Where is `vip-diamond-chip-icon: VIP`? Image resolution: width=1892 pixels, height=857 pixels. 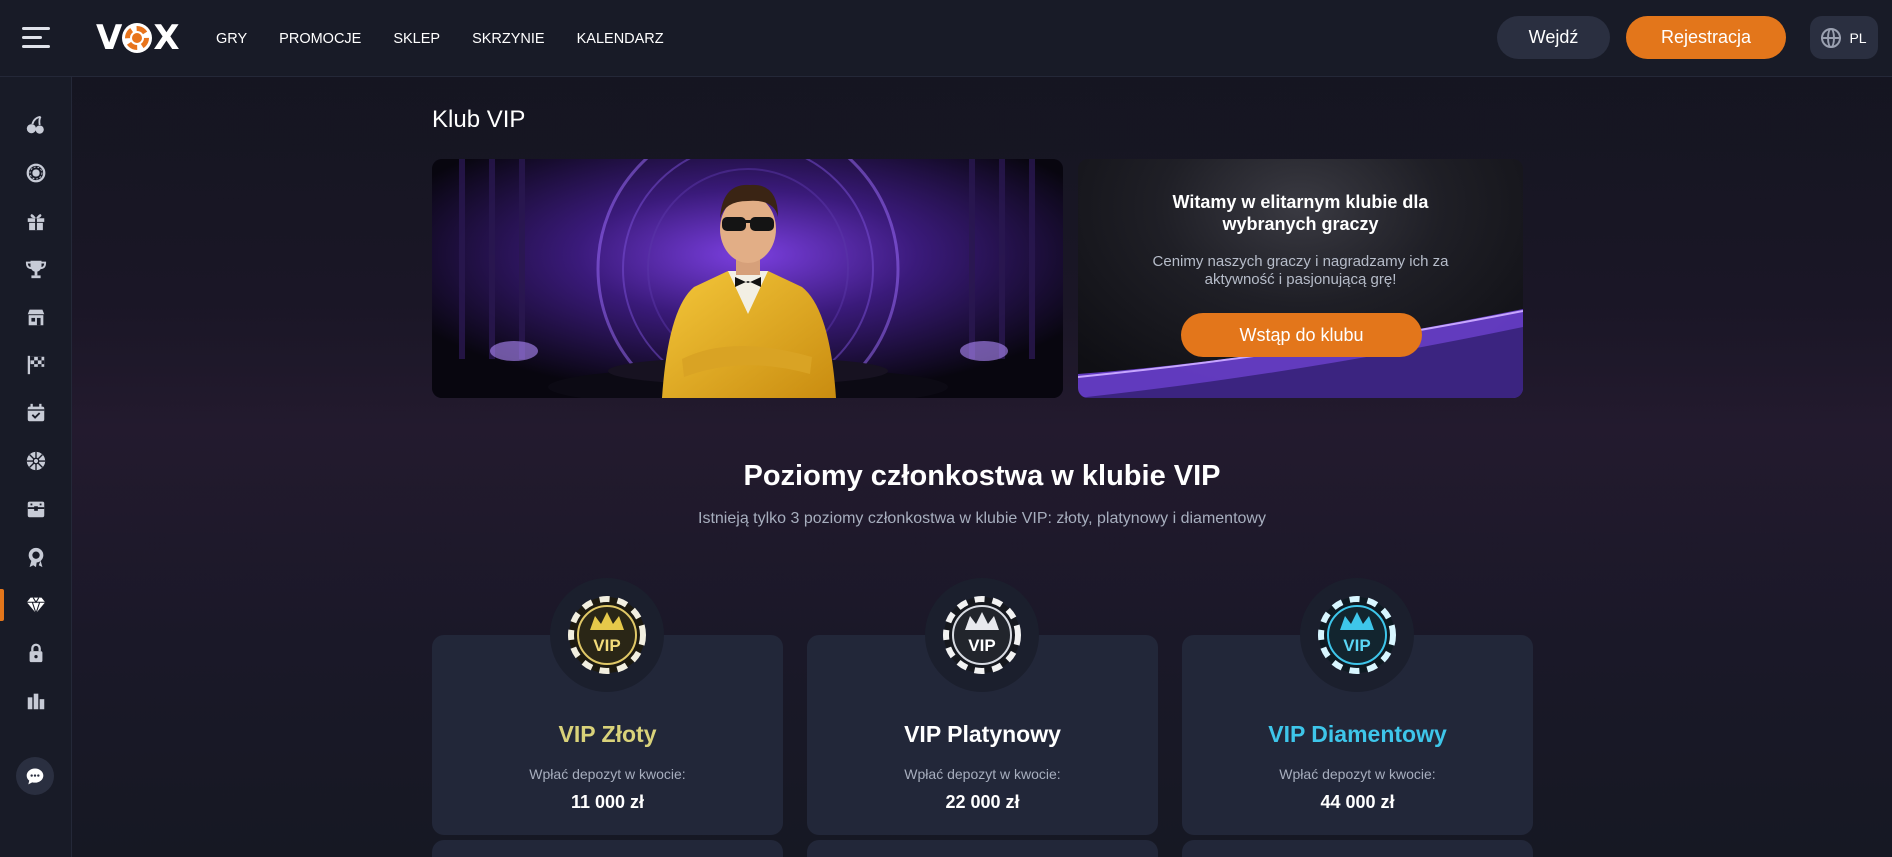 vip-diamond-chip-icon: VIP is located at coordinates (1357, 635).